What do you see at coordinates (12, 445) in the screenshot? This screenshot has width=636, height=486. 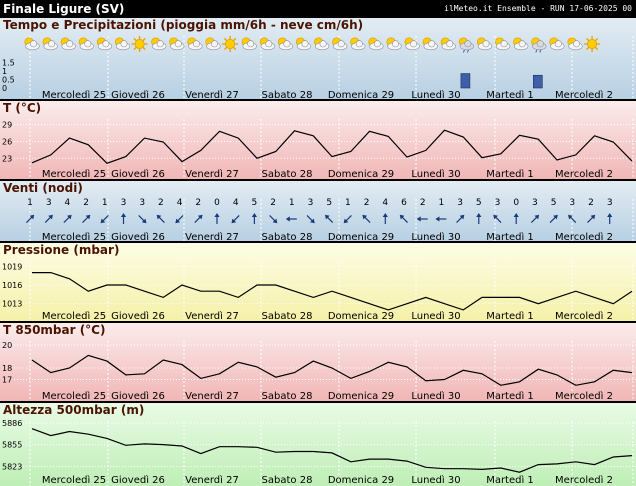 I see `y-tick-label: 5855` at bounding box center [12, 445].